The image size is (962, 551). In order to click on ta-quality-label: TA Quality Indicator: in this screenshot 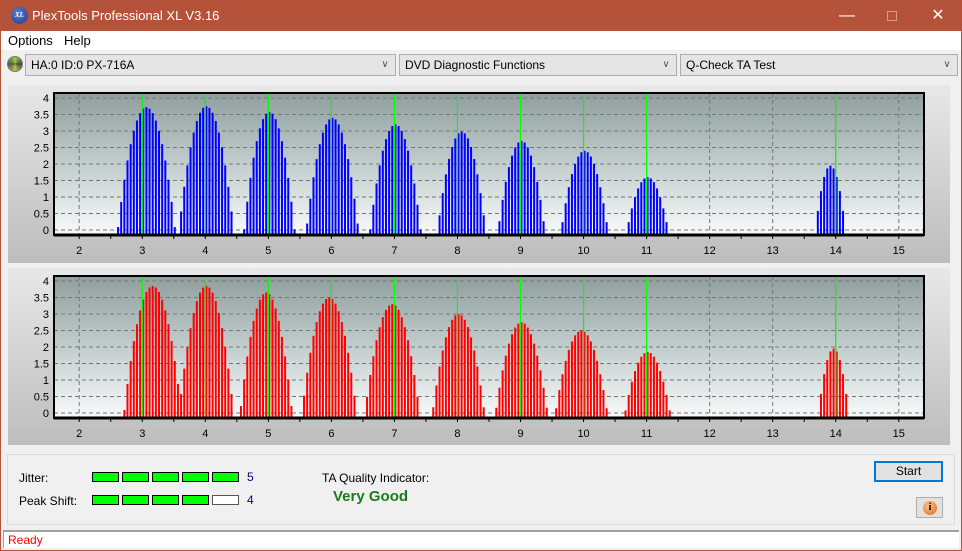, I will do `click(376, 478)`.